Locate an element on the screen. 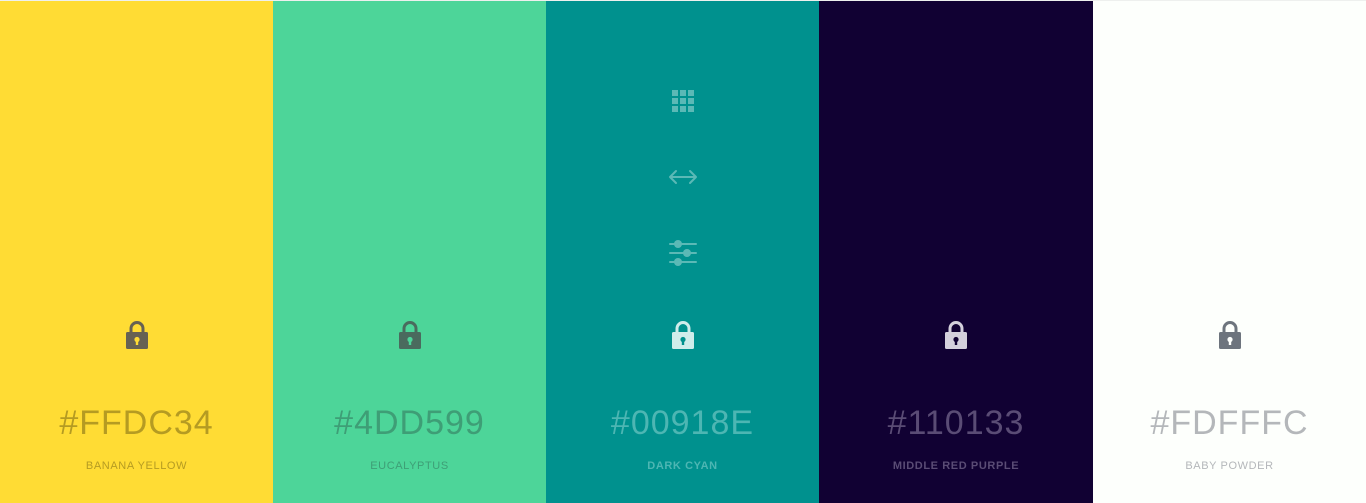 This screenshot has height=503, width=1366. color-name: MIDDLE RED PURPLE is located at coordinates (956, 466).